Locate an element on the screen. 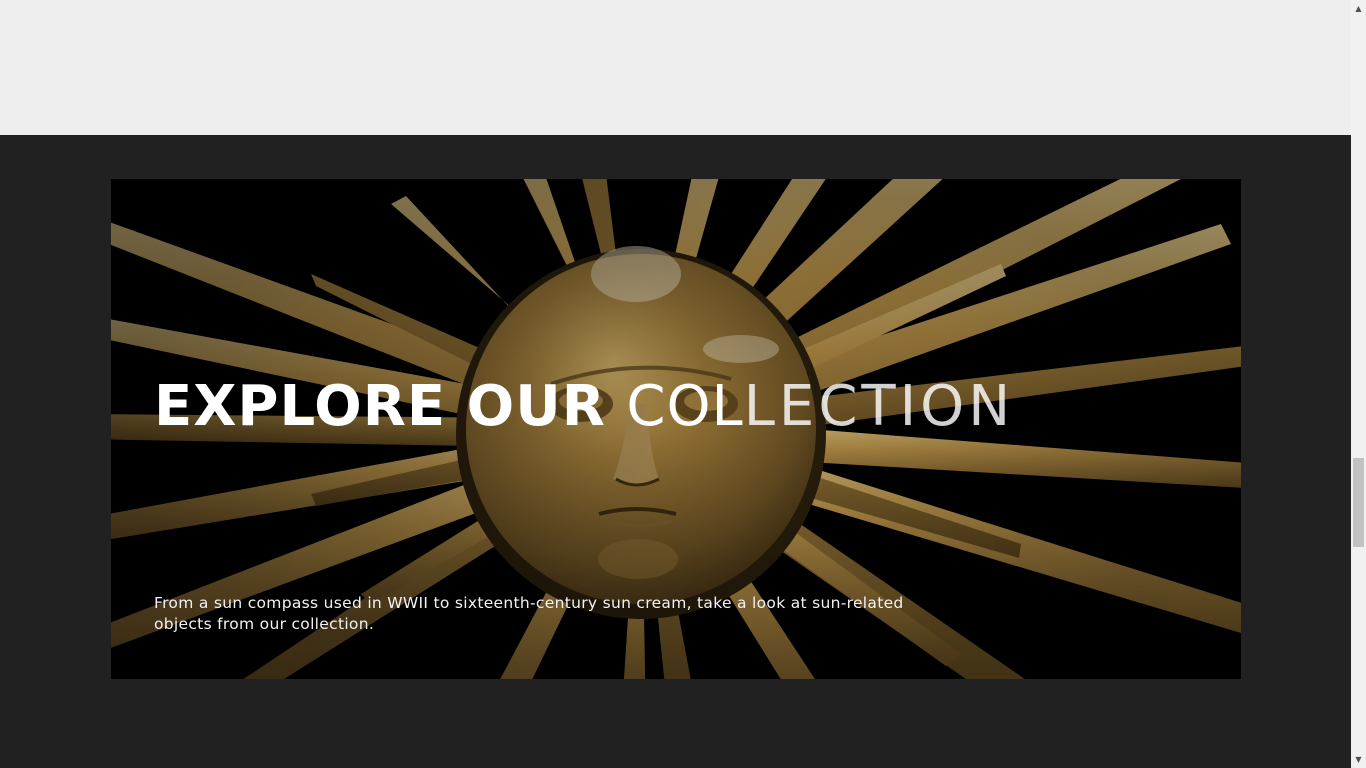  scroll-down-icon: ▼ is located at coordinates (1358, 759).